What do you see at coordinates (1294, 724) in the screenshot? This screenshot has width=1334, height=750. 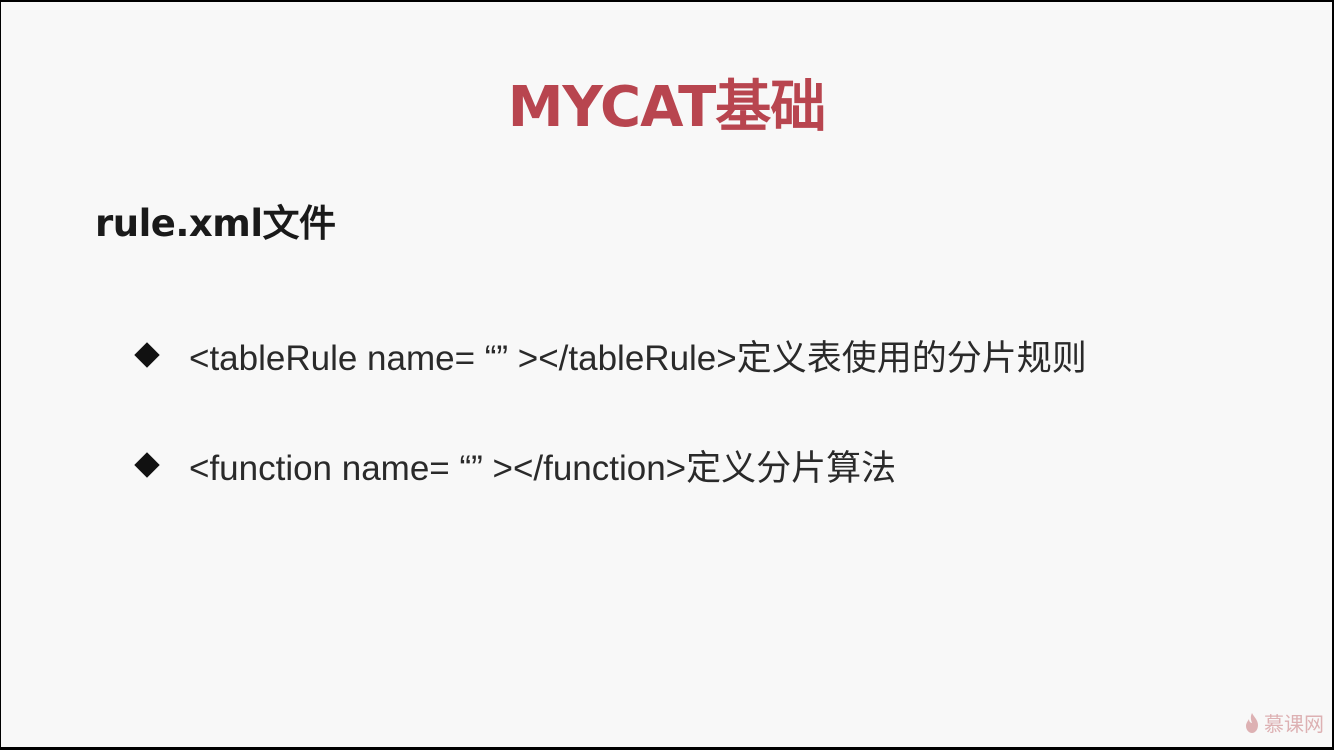 I see `watermark-text: 慕课网` at bounding box center [1294, 724].